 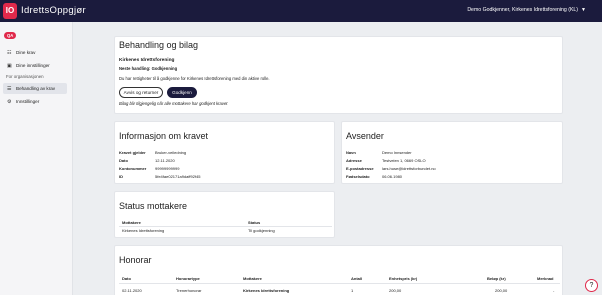 What do you see at coordinates (351, 152) in the screenshot?
I see `avsender-key: Navn` at bounding box center [351, 152].